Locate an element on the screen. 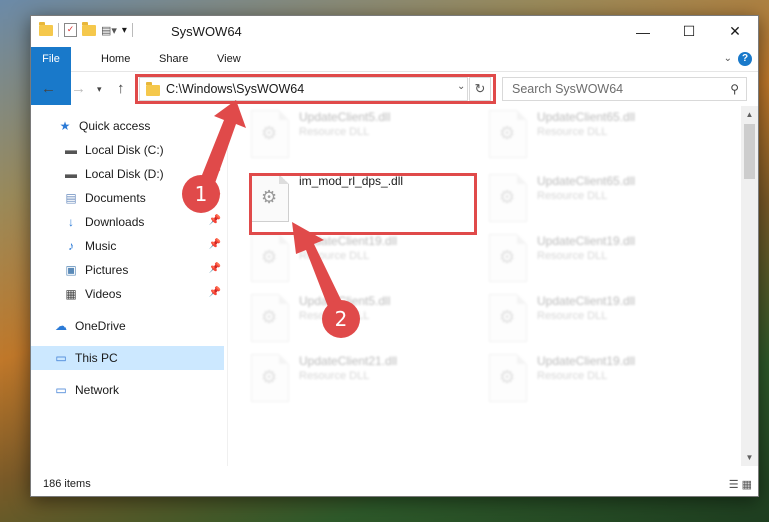  annotation-arrows is located at coordinates (272, 206).